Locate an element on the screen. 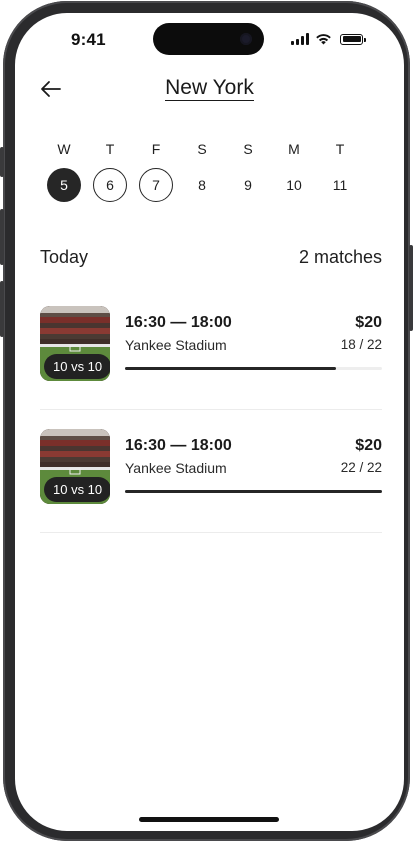 The height and width of the screenshot is (843, 415). day-number: 5 is located at coordinates (64, 185).